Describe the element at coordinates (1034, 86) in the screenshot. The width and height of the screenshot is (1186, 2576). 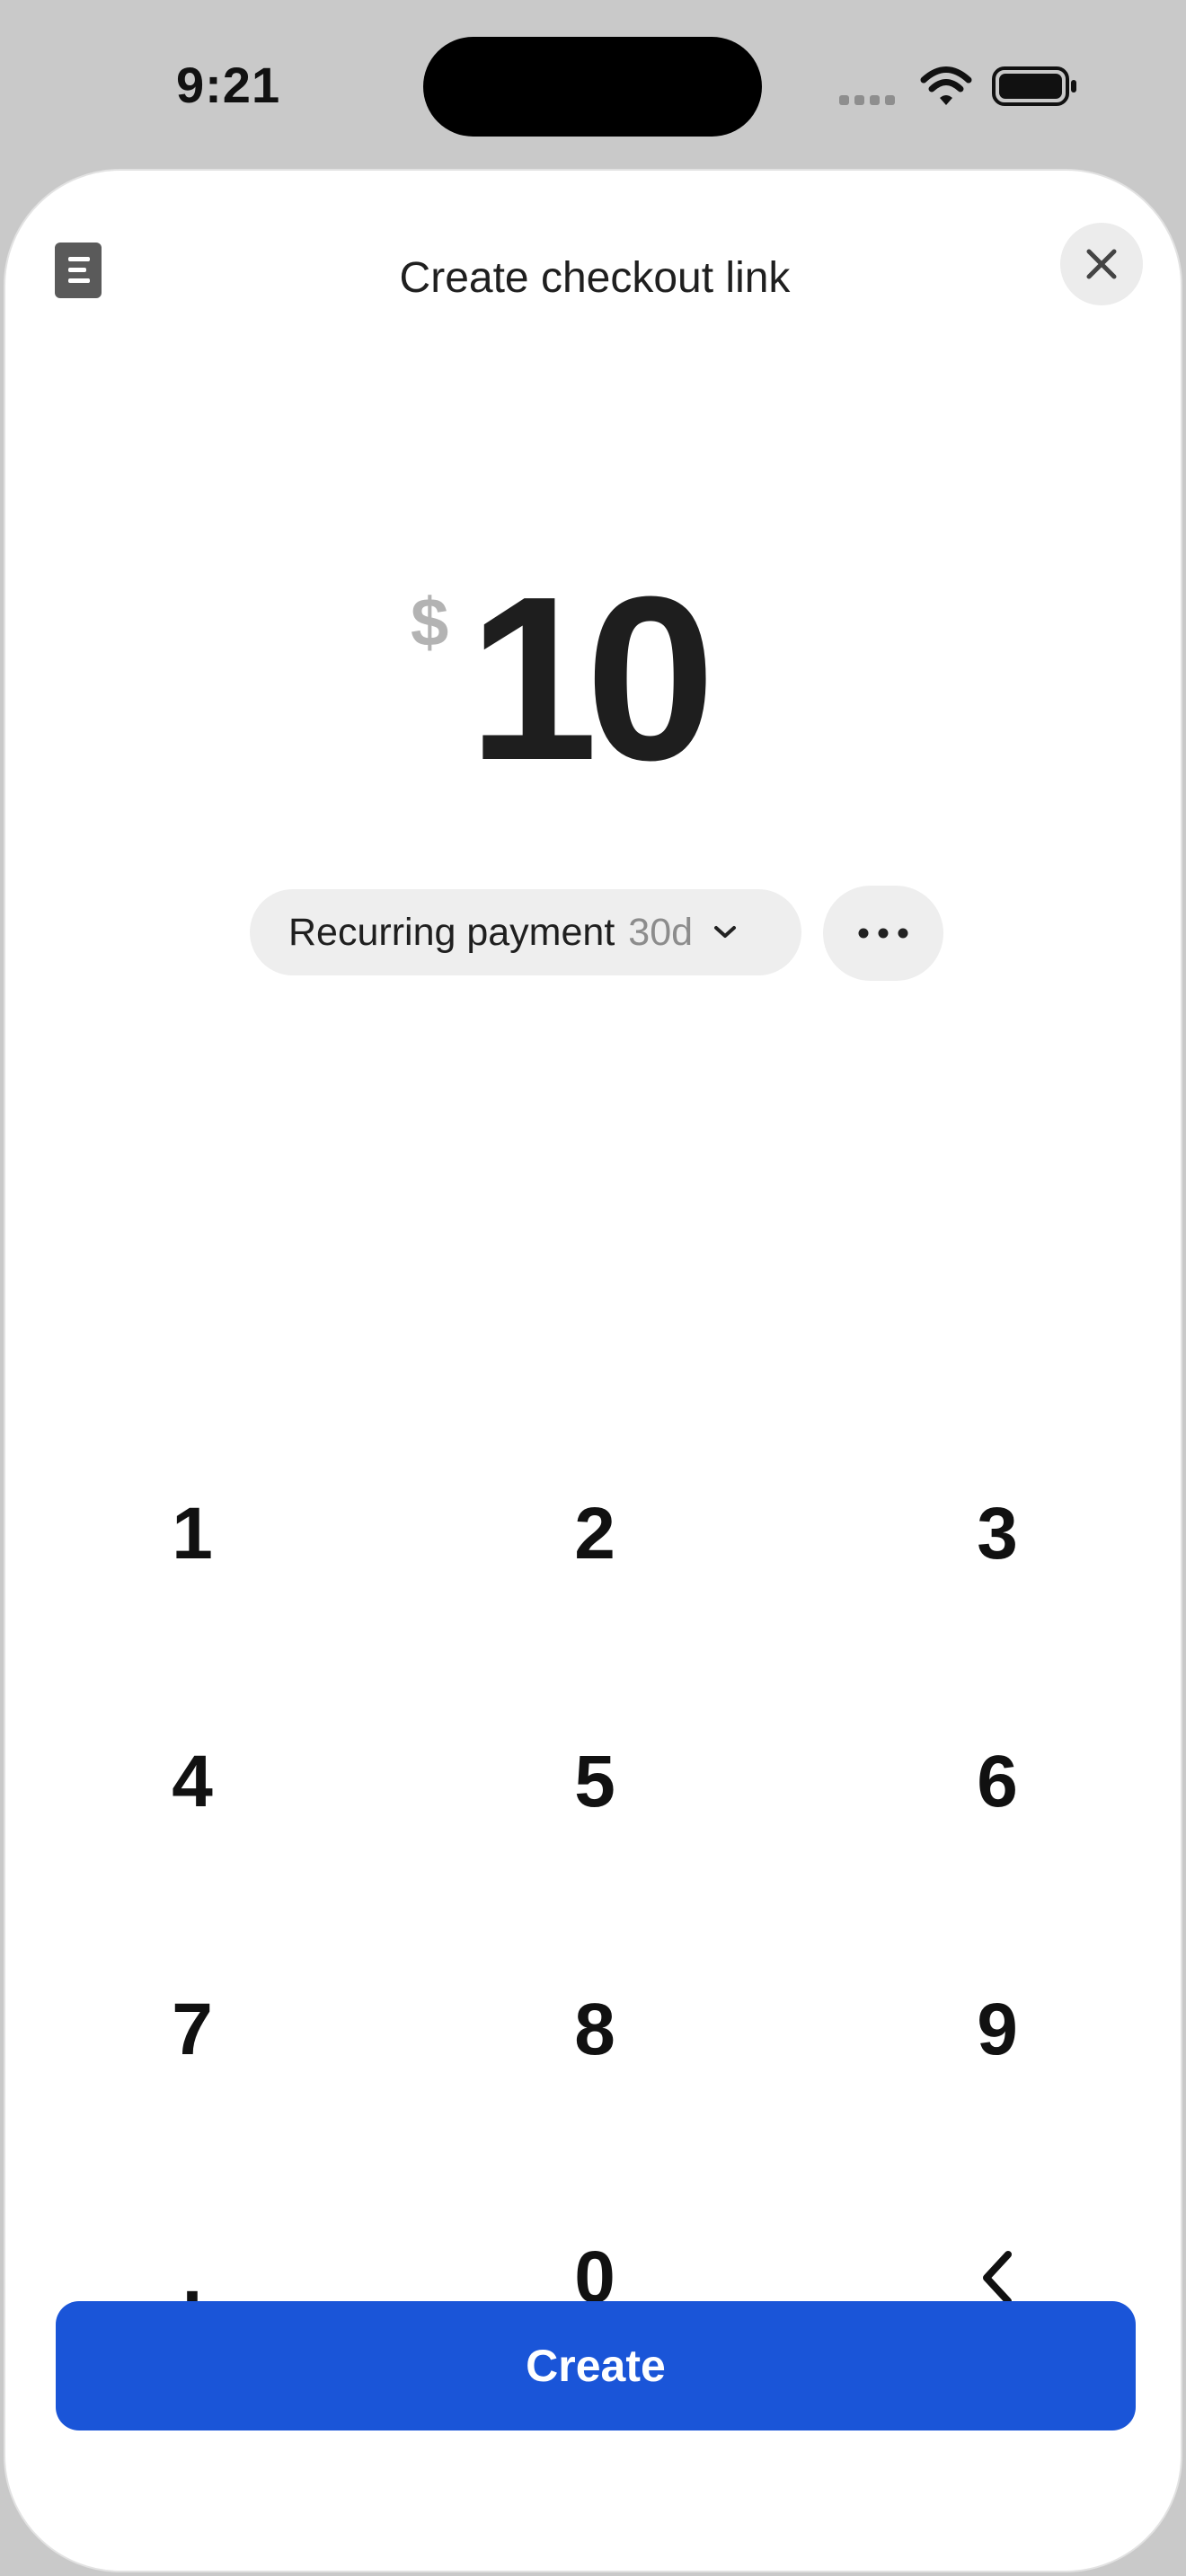
I see `battery-icon` at that location.